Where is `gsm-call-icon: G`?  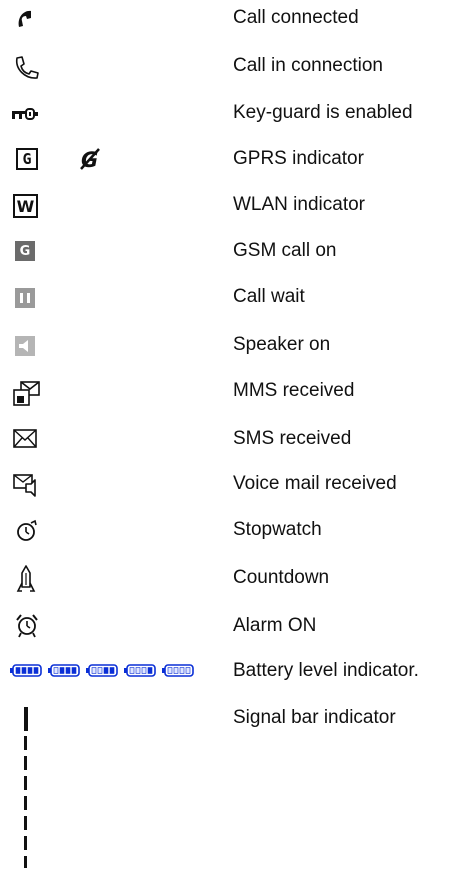 gsm-call-icon: G is located at coordinates (25, 251).